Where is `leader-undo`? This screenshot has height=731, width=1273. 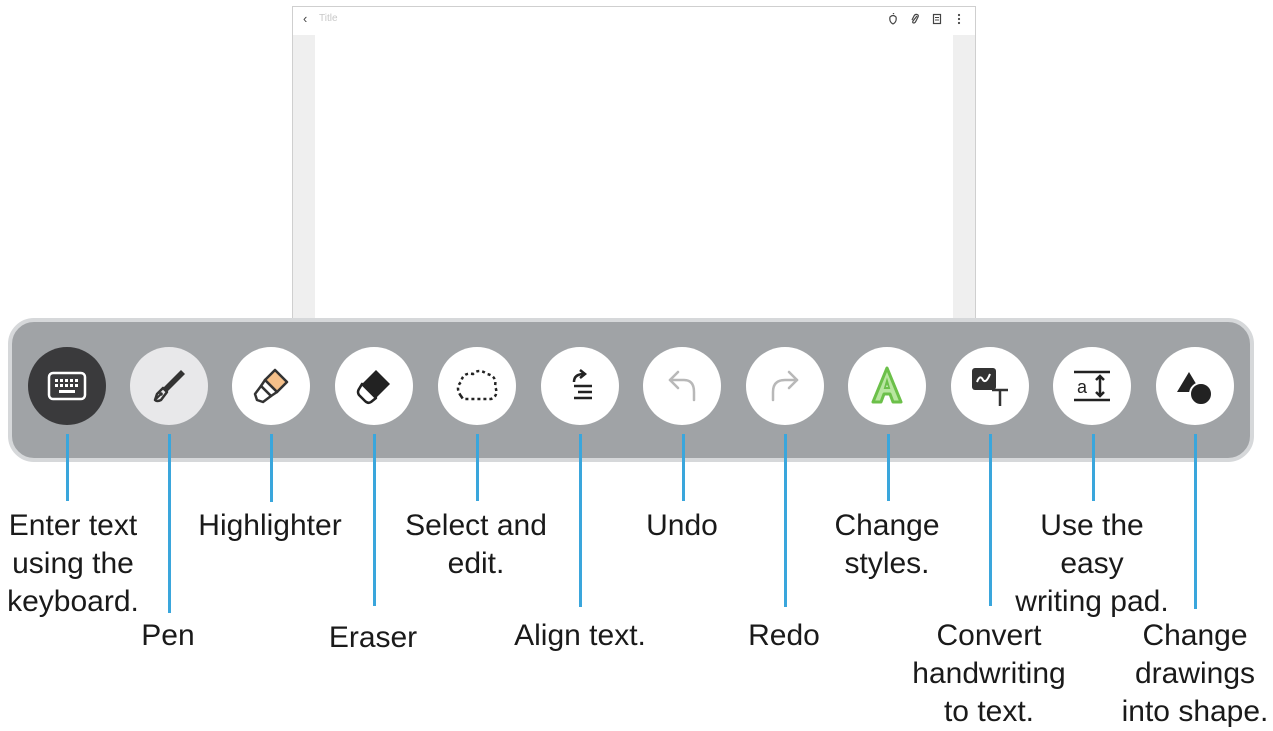 leader-undo is located at coordinates (683, 467).